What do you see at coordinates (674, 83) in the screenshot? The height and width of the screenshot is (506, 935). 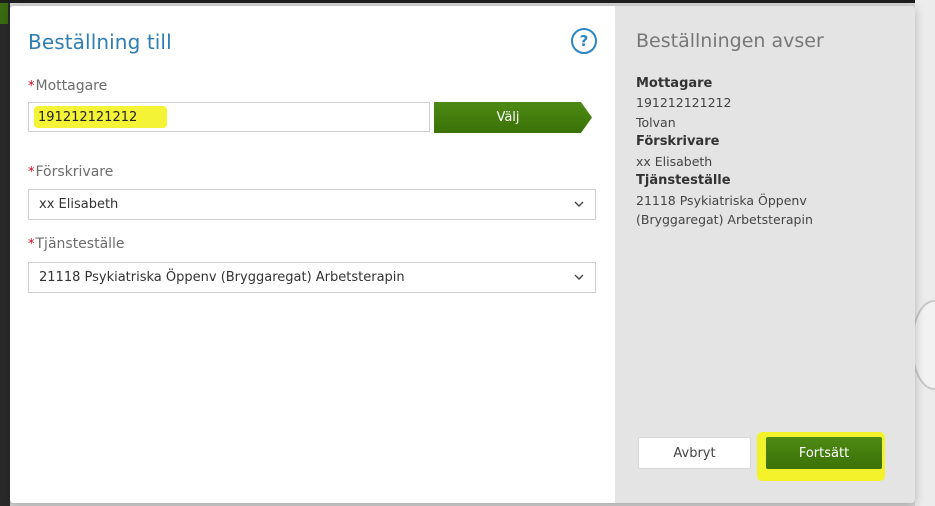 I see `summary-mottagare-heading: Mottagare` at bounding box center [674, 83].